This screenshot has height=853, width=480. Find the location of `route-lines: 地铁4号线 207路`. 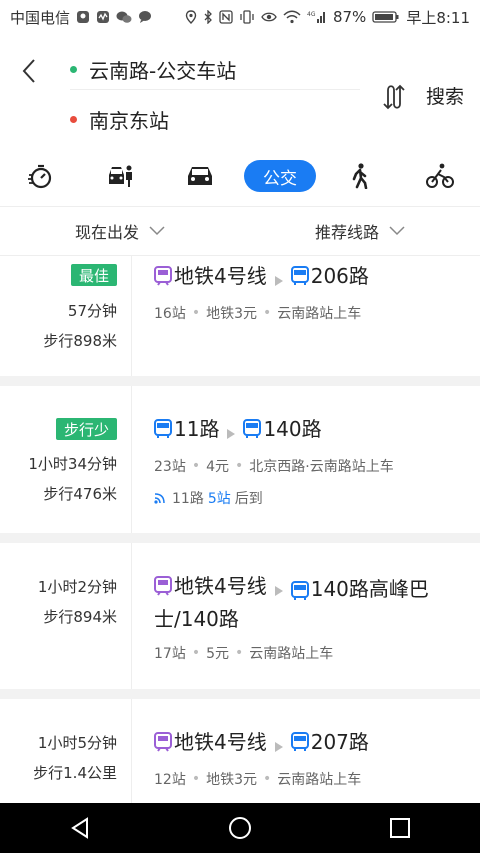

route-lines: 地铁4号线 207路 is located at coordinates (309, 743).